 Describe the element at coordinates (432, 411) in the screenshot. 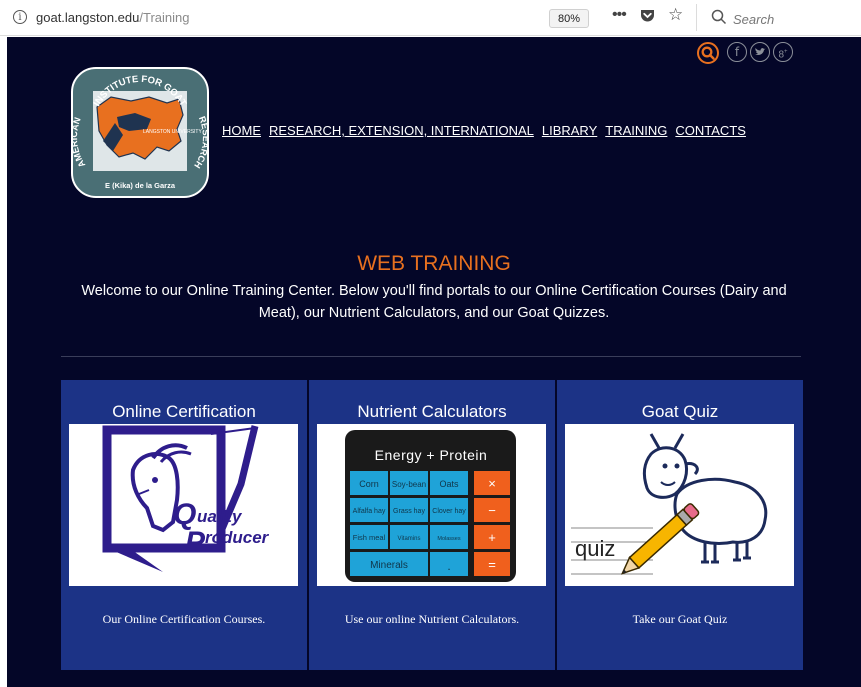

I see `card-title: Nutrient Calculators` at that location.